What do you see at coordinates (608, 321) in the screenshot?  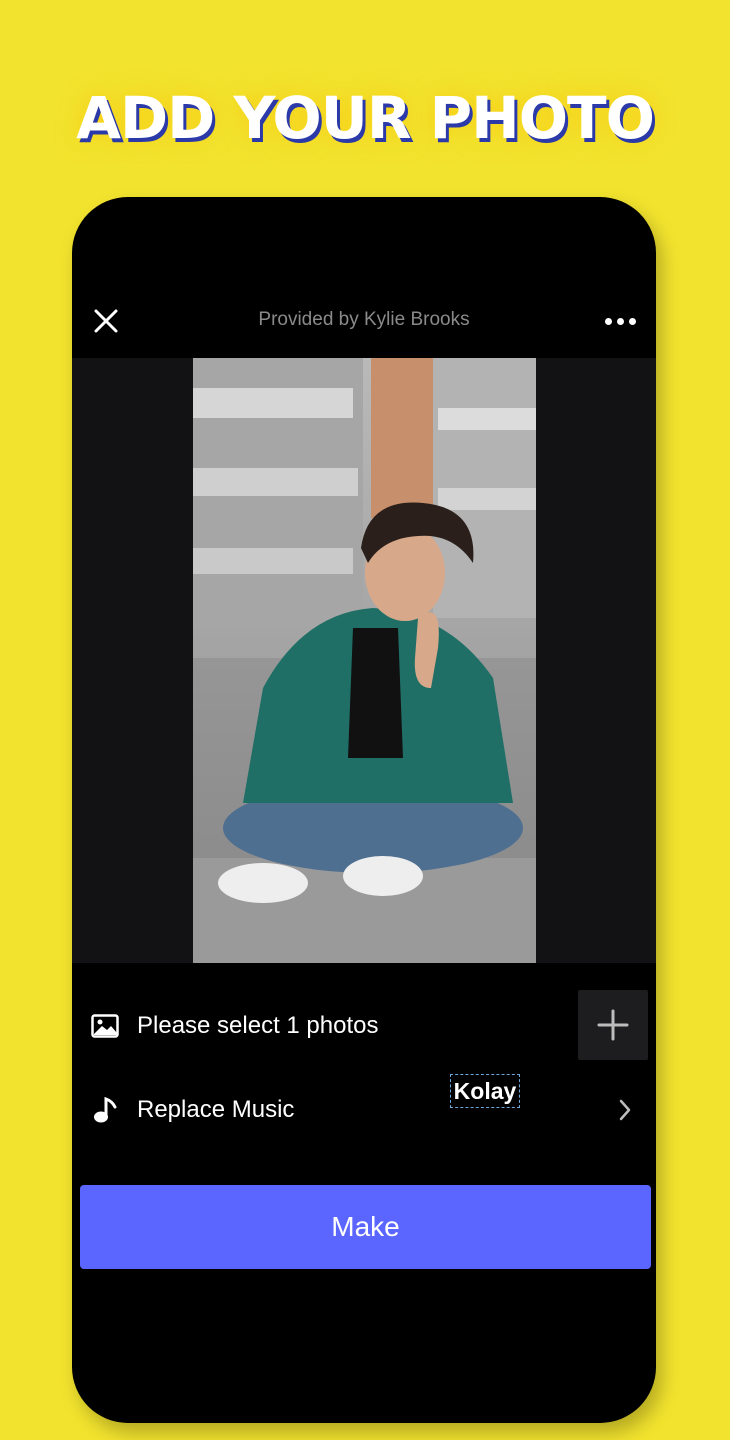 I see `more-icon` at bounding box center [608, 321].